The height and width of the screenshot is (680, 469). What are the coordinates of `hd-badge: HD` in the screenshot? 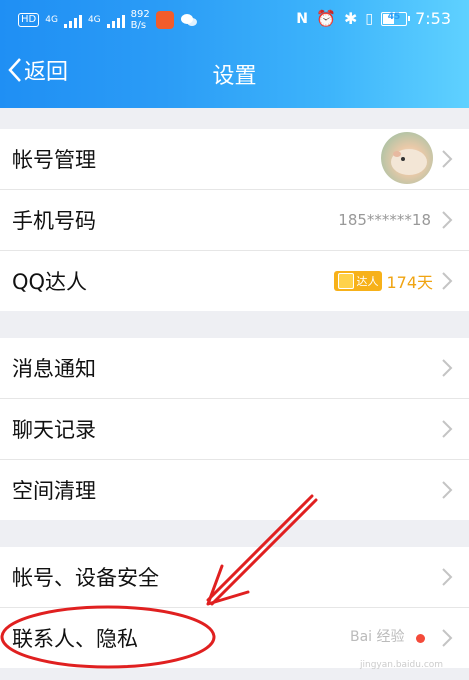 It's located at (29, 20).